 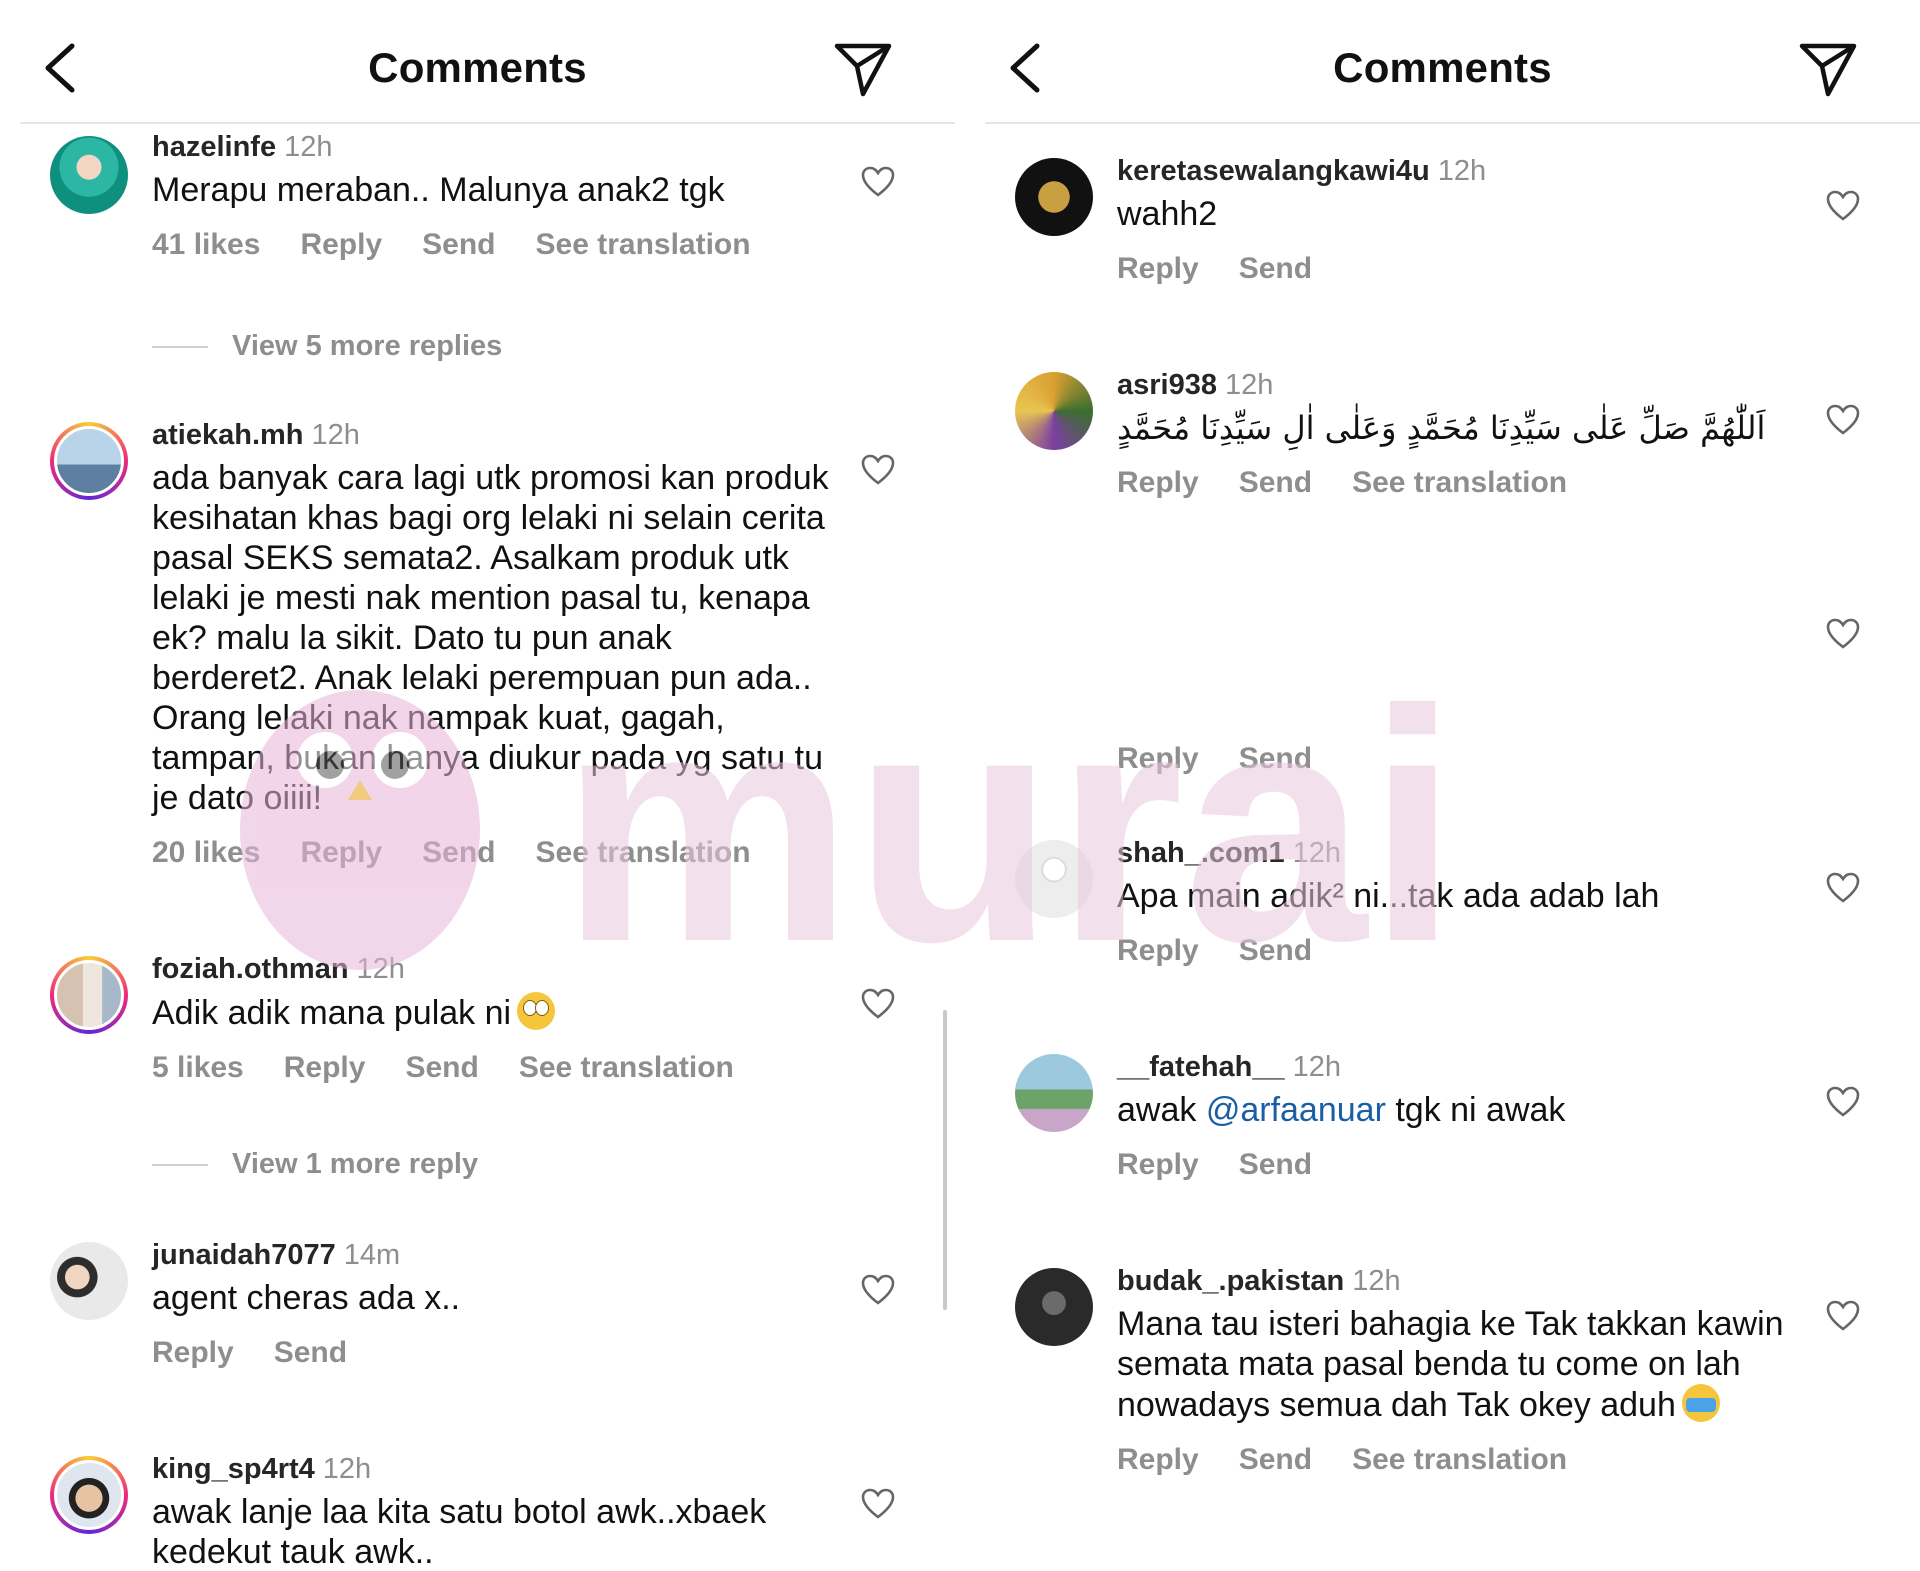 I want to click on likes-count: 41 likes, so click(x=206, y=244).